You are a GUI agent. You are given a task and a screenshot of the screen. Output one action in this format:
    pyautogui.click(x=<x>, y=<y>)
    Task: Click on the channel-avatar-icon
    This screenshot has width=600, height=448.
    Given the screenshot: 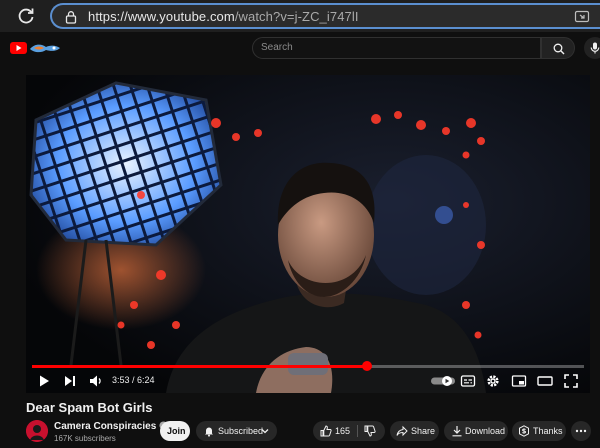 What is the action you would take?
    pyautogui.click(x=37, y=431)
    